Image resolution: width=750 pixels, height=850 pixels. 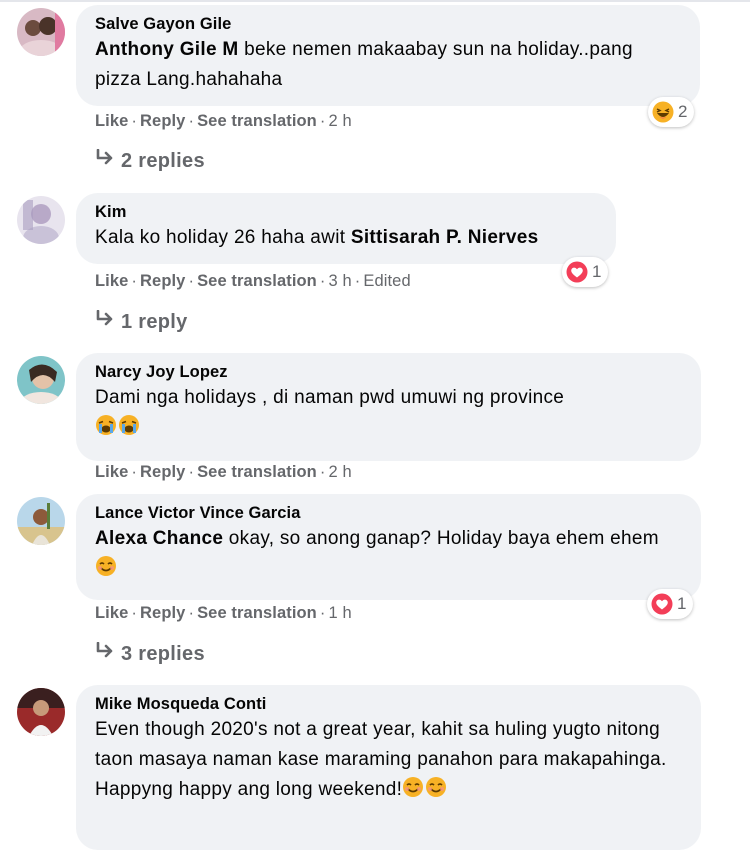 What do you see at coordinates (154, 322) in the screenshot?
I see `replies-count: 1 reply` at bounding box center [154, 322].